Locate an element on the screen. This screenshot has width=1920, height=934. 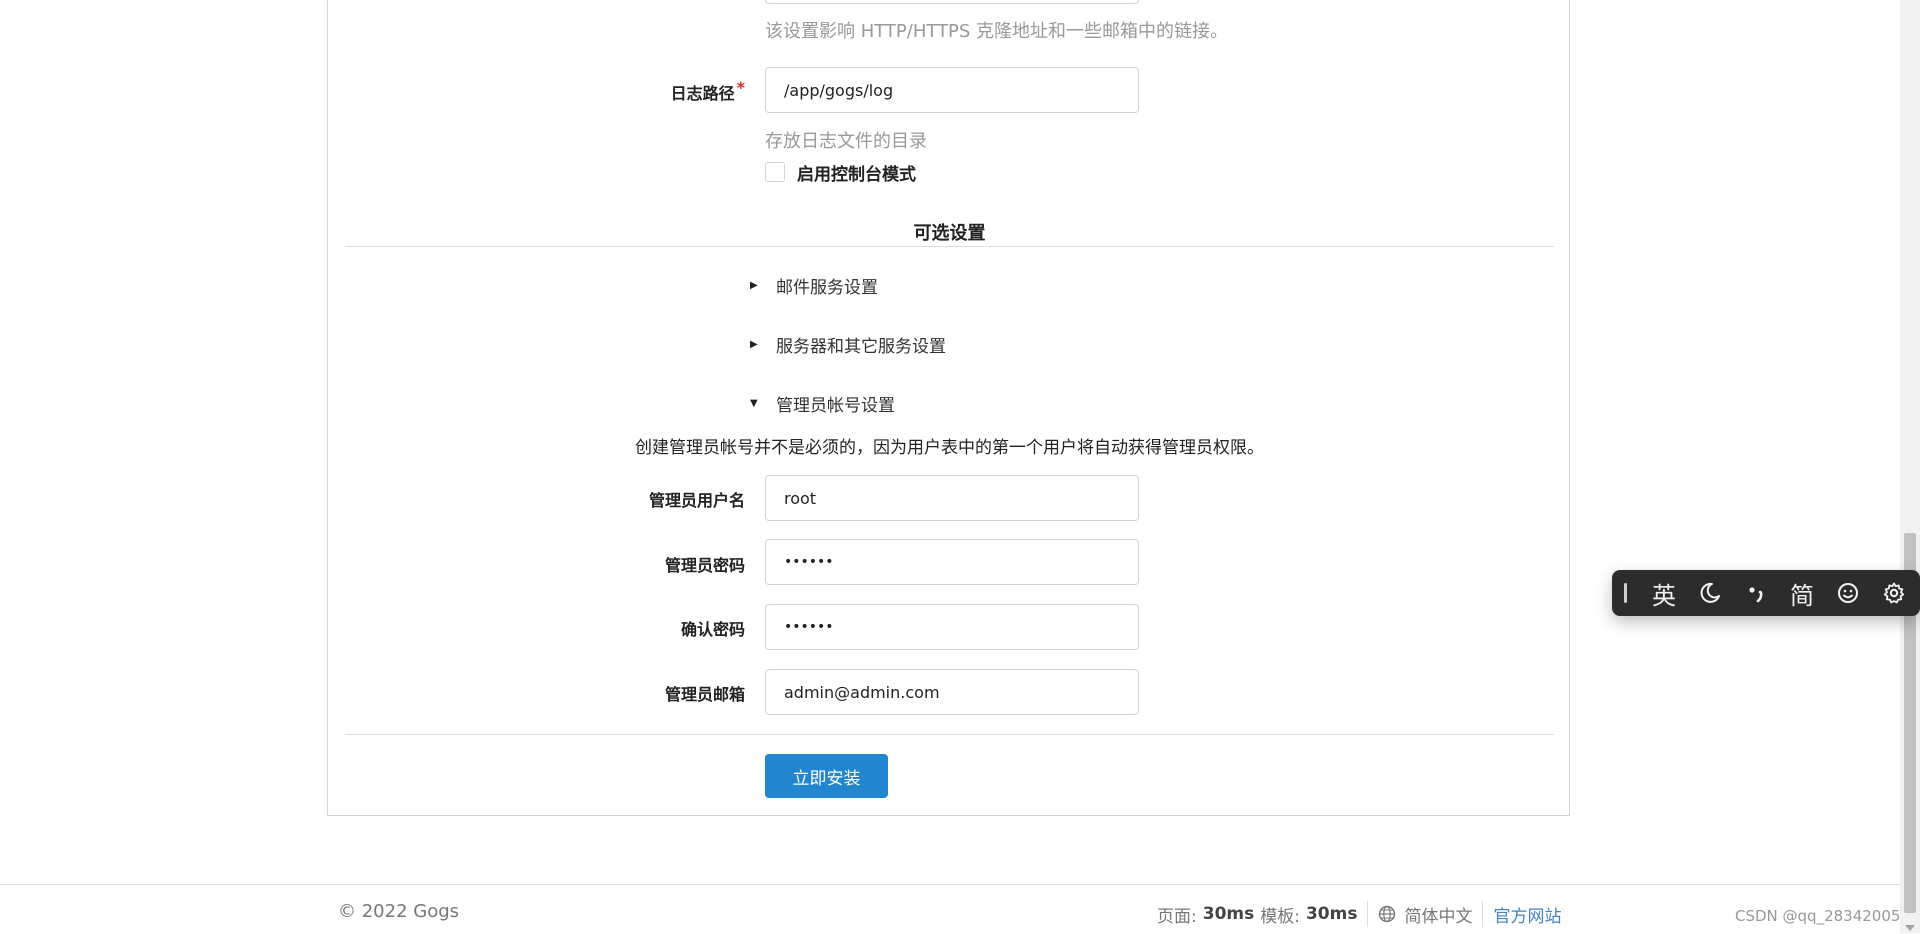
accordion-mail-settings: ▶ 邮件服务设置 is located at coordinates (814, 285).